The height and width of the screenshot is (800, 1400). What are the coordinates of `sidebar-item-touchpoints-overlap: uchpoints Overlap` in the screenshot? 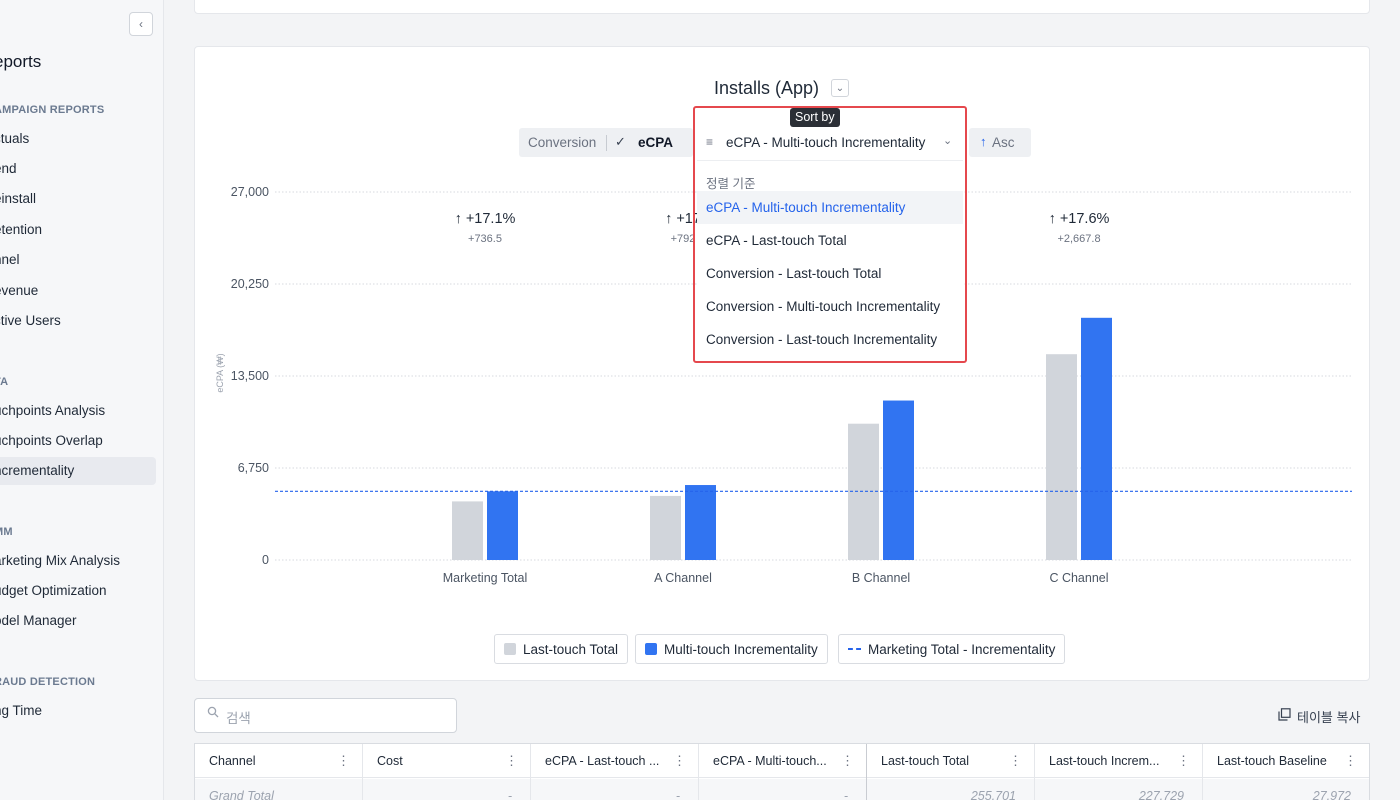 It's located at (78, 441).